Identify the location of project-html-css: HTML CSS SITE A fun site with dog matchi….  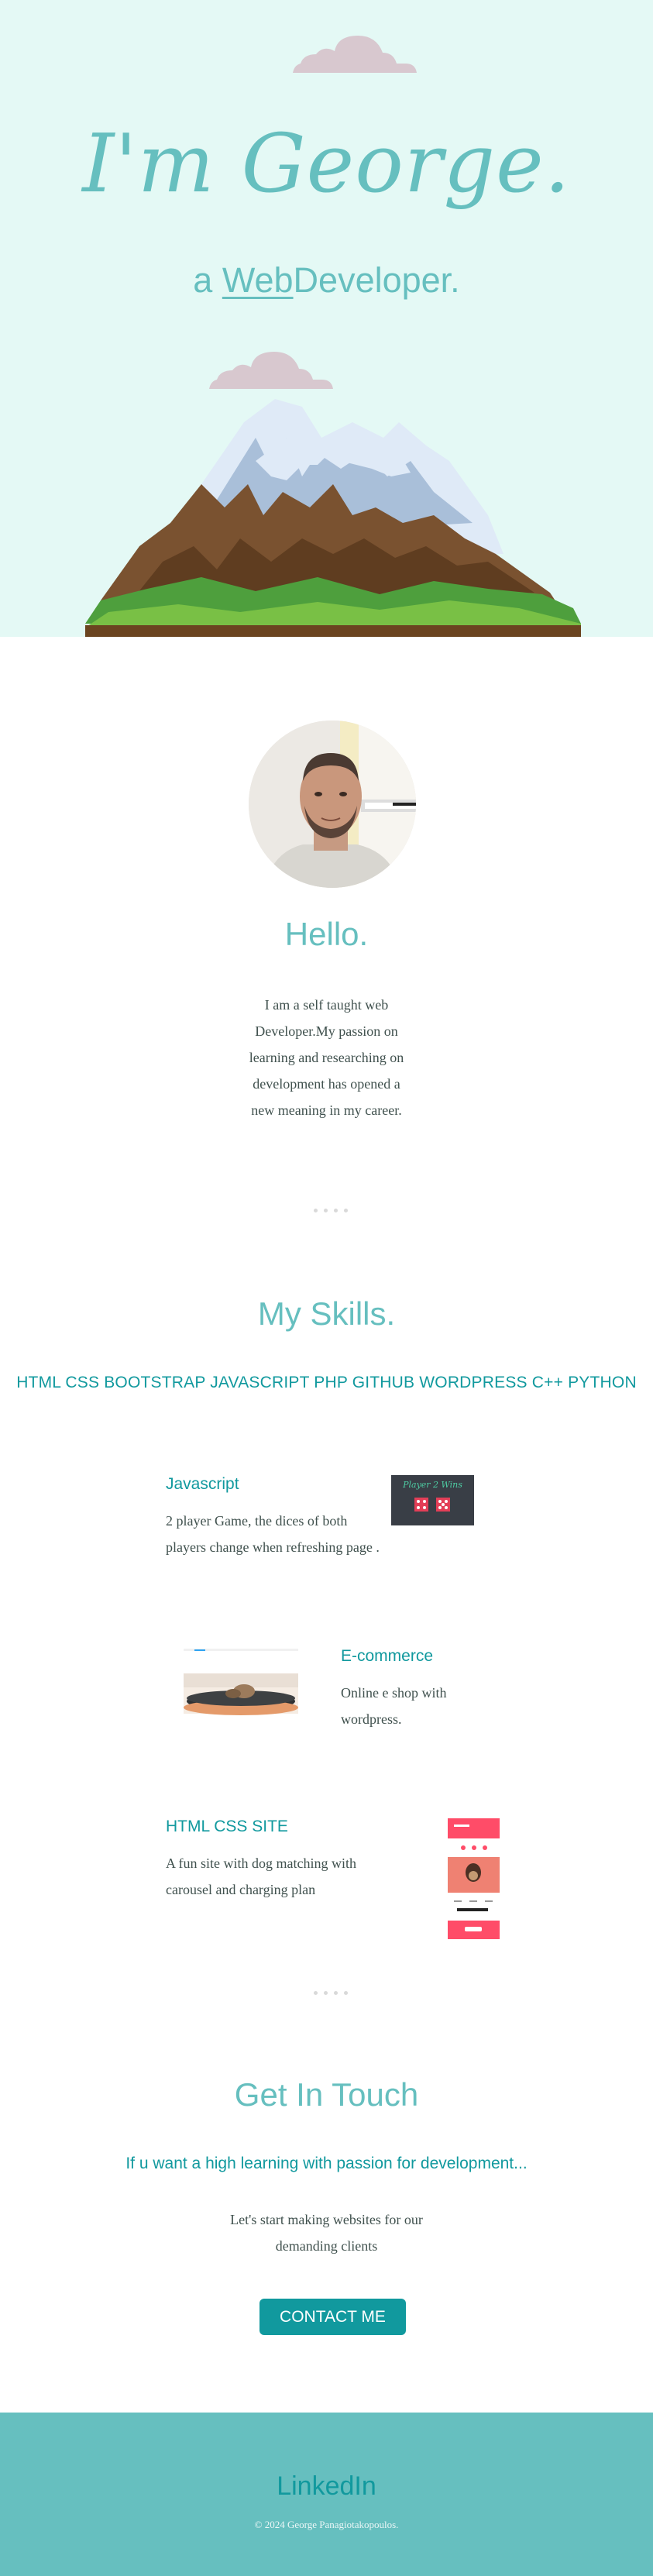
(290, 1860).